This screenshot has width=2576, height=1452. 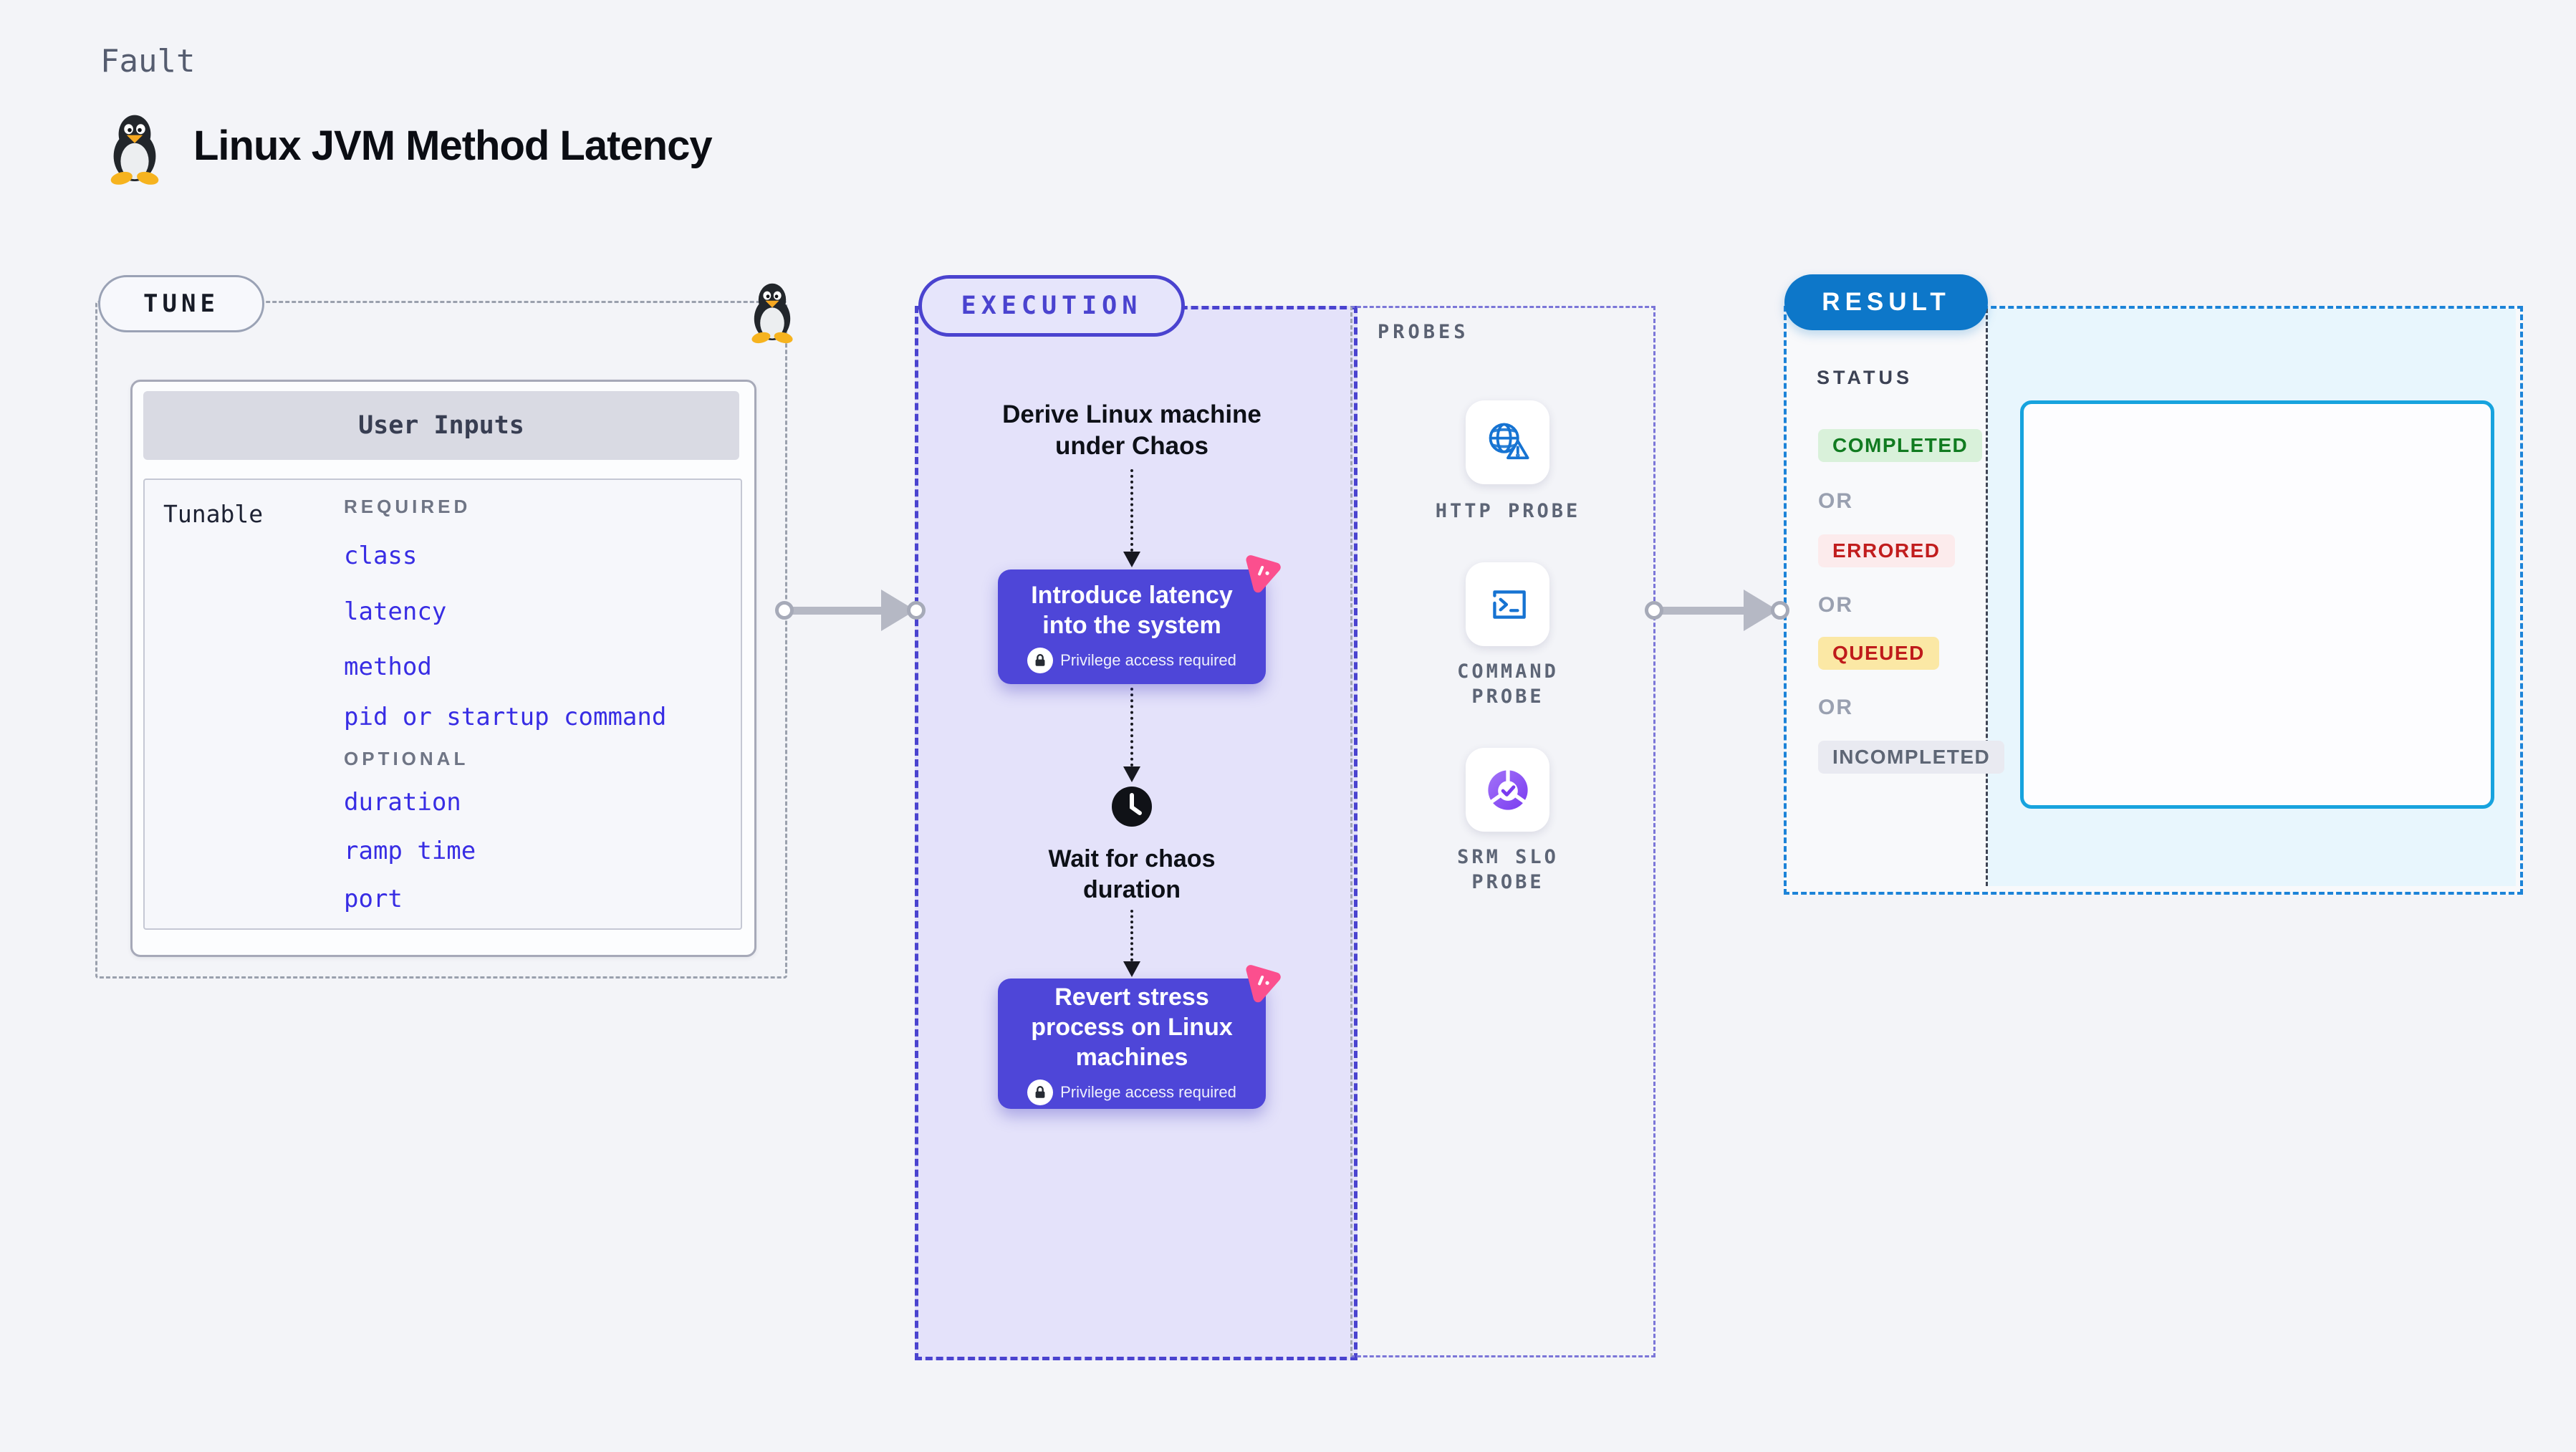 I want to click on tunable-link-port: port, so click(x=374, y=899).